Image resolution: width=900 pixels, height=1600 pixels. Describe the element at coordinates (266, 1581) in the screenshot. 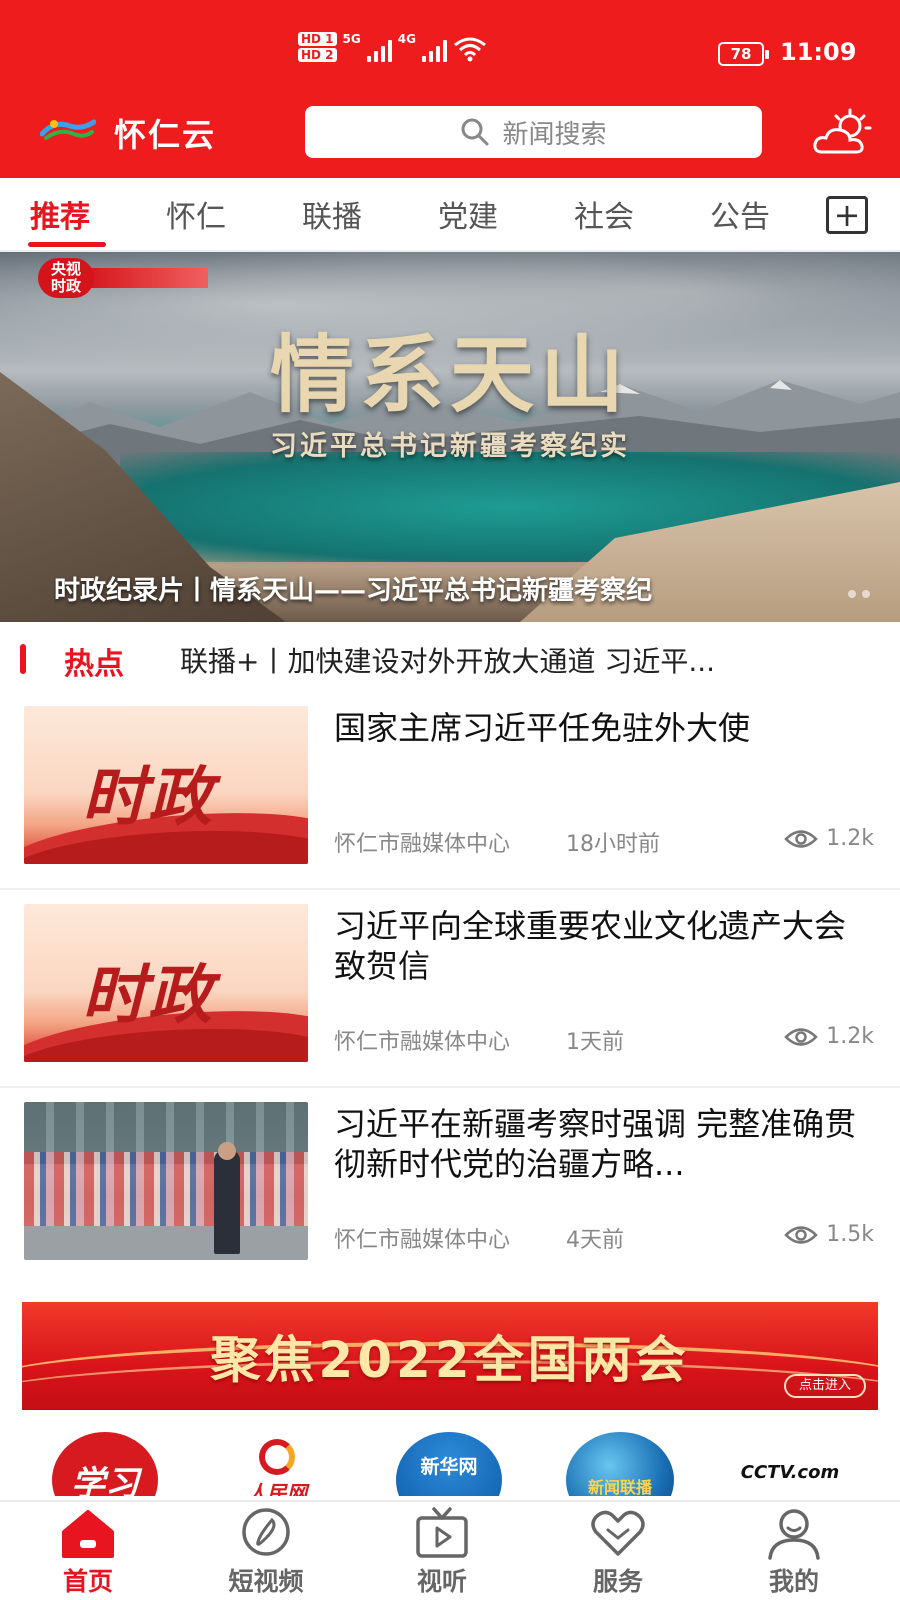

I see `nav-short-video-label: 短视频` at that location.